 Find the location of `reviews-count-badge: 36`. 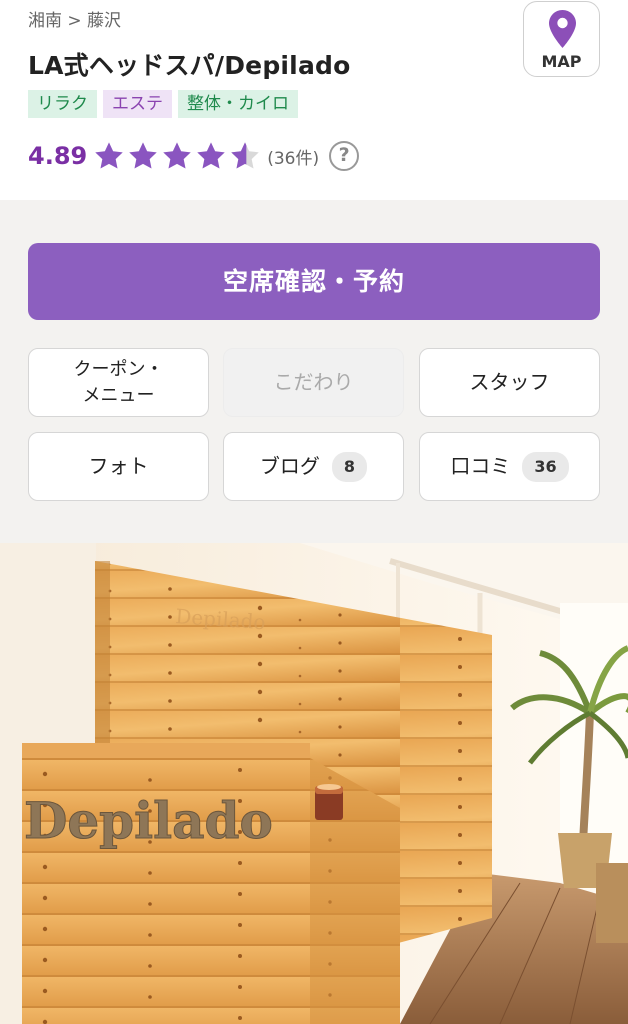

reviews-count-badge: 36 is located at coordinates (545, 466).